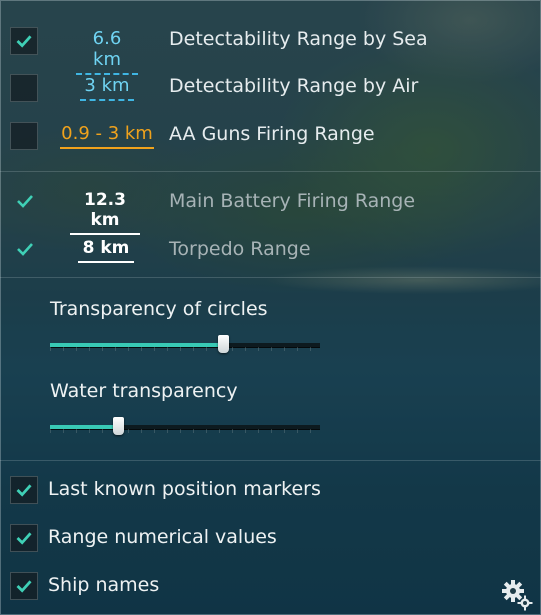 Image resolution: width=541 pixels, height=615 pixels. What do you see at coordinates (106, 250) in the screenshot?
I see `range-value: 8 km` at bounding box center [106, 250].